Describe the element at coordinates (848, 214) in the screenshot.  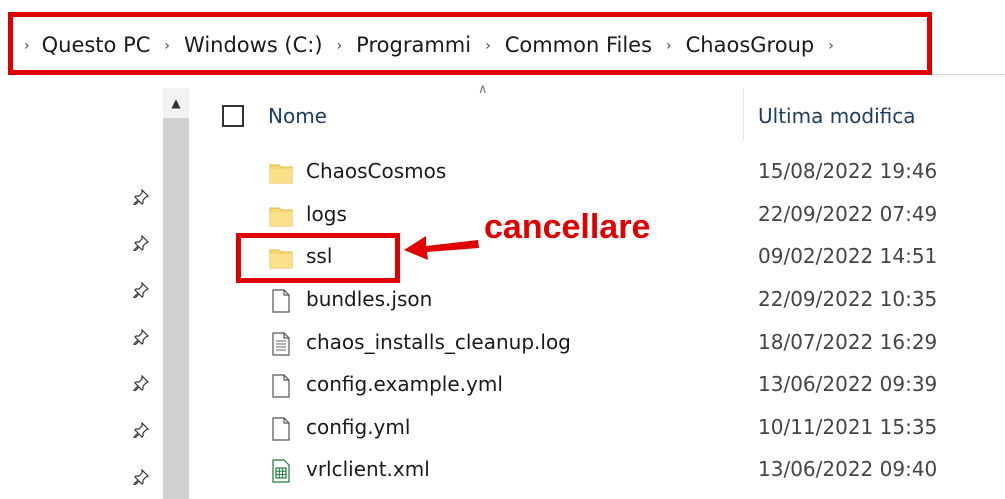
I see `file-date: 22/09/2022 07:49` at that location.